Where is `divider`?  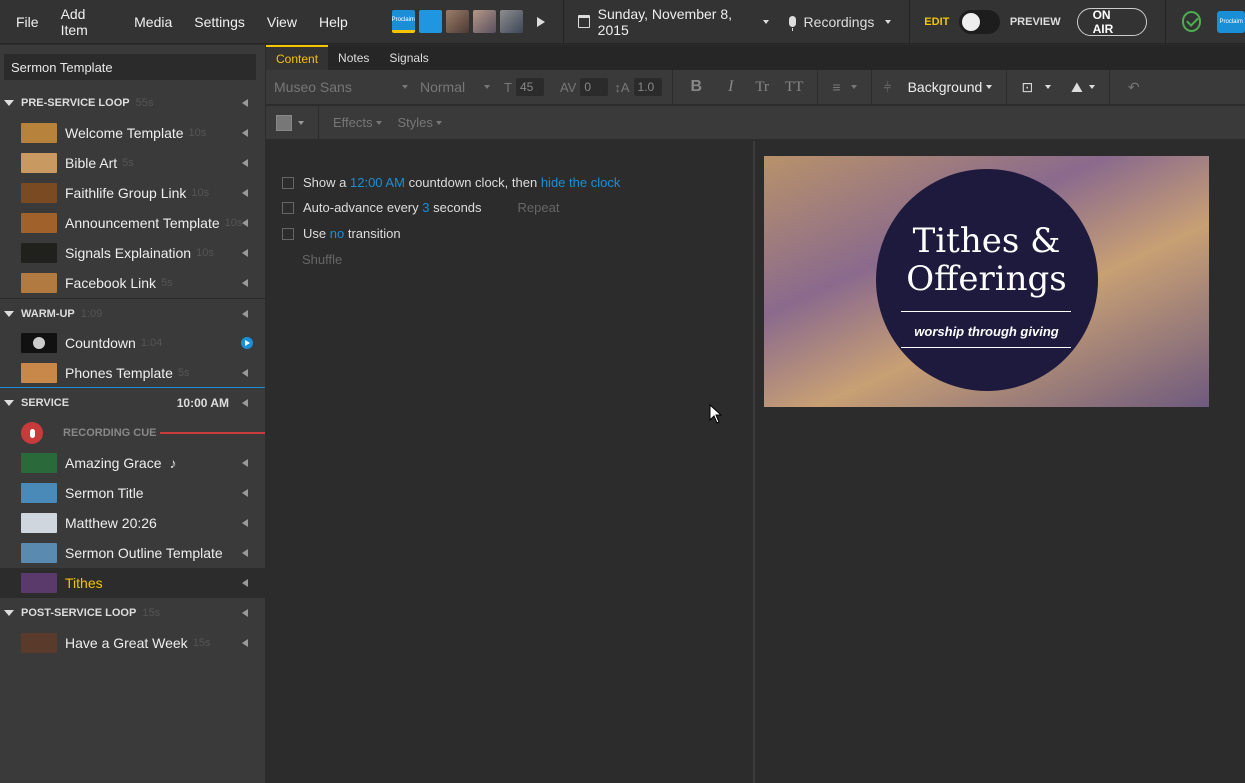
divider is located at coordinates (1165, 22).